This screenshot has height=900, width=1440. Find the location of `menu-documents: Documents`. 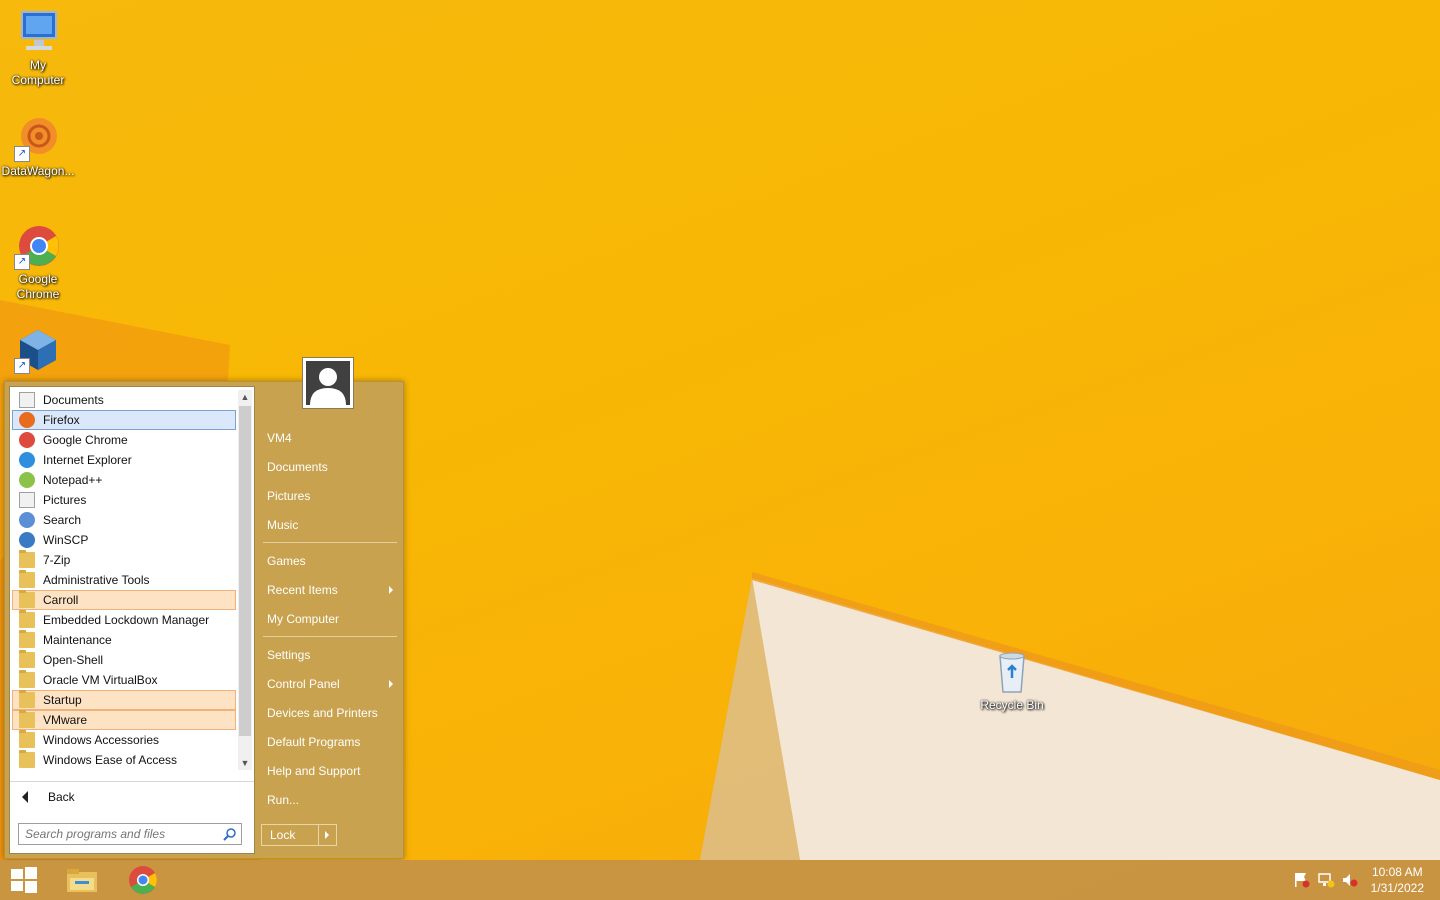

menu-documents: Documents is located at coordinates (297, 467).